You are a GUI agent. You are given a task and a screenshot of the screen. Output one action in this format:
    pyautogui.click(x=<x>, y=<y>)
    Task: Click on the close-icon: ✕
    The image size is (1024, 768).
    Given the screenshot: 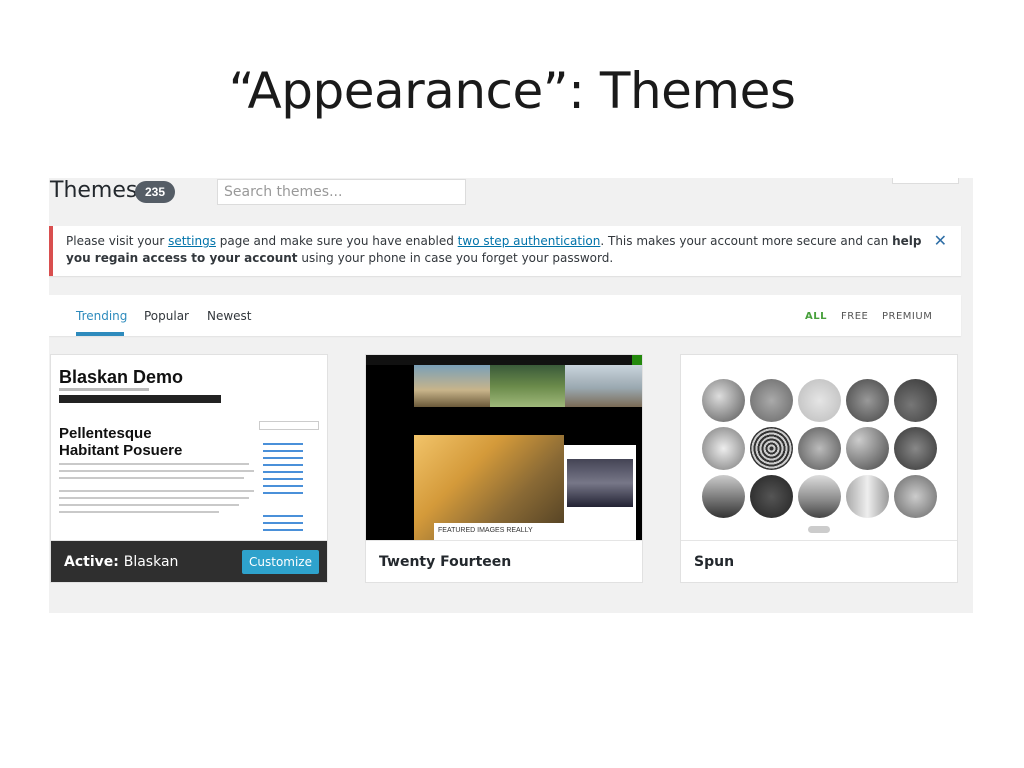 What is the action you would take?
    pyautogui.click(x=940, y=240)
    